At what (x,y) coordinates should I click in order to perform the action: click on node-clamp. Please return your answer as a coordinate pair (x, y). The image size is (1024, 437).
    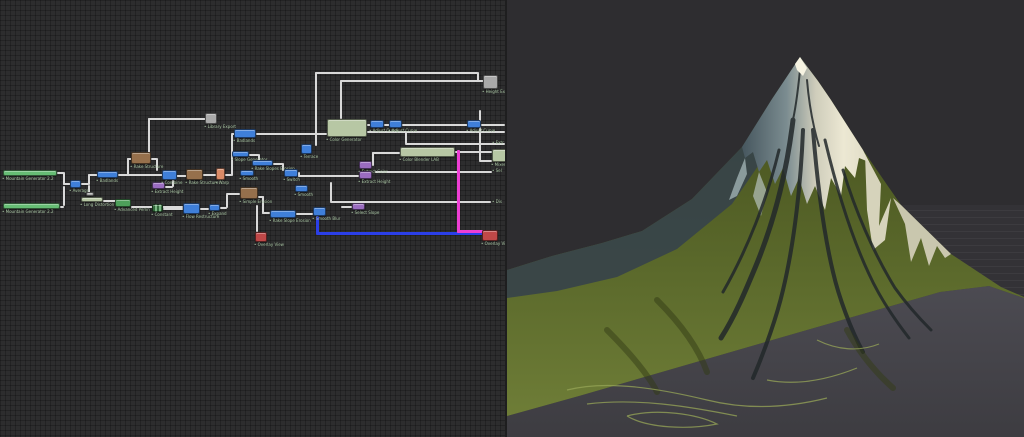
    Looking at the image, I should click on (90, 194).